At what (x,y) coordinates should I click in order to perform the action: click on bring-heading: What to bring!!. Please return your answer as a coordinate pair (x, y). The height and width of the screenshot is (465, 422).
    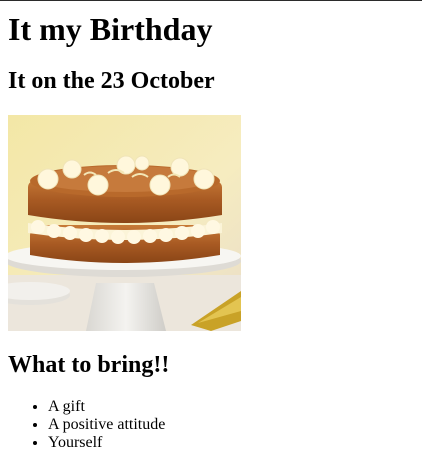
    Looking at the image, I should click on (89, 365).